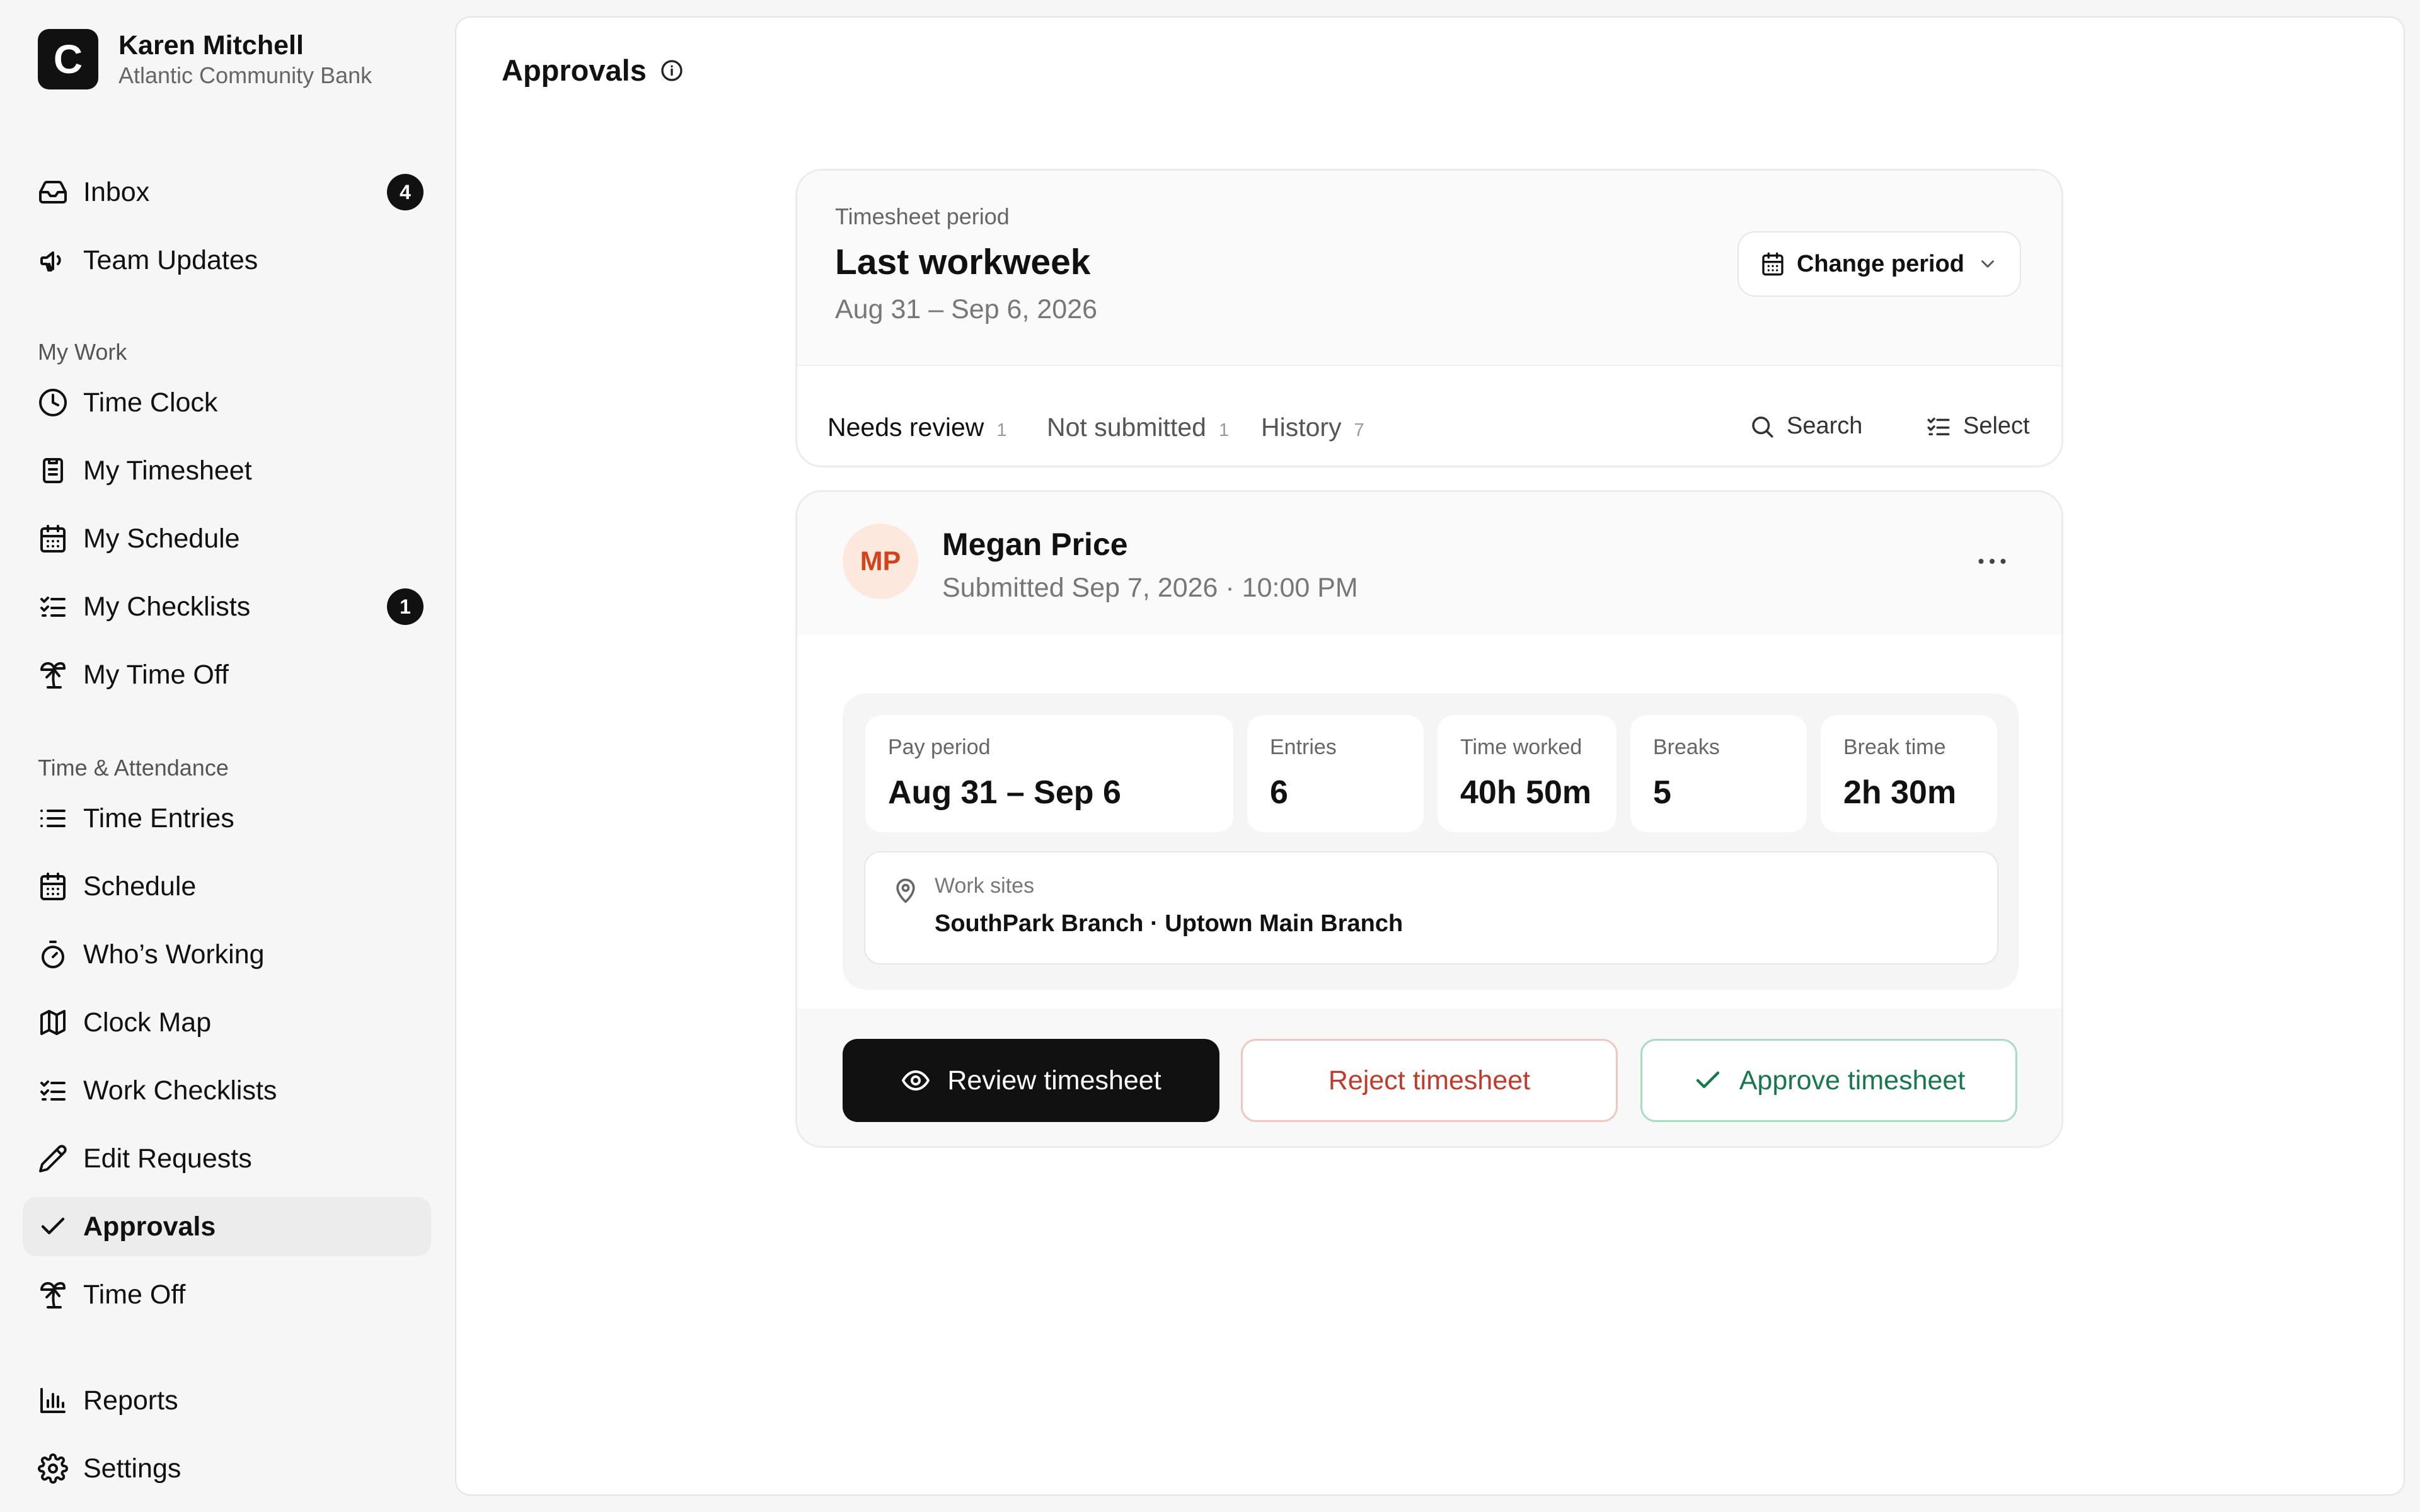 The height and width of the screenshot is (1512, 2420). Describe the element at coordinates (245, 75) in the screenshot. I see `account-org: Atlantic Community Bank` at that location.